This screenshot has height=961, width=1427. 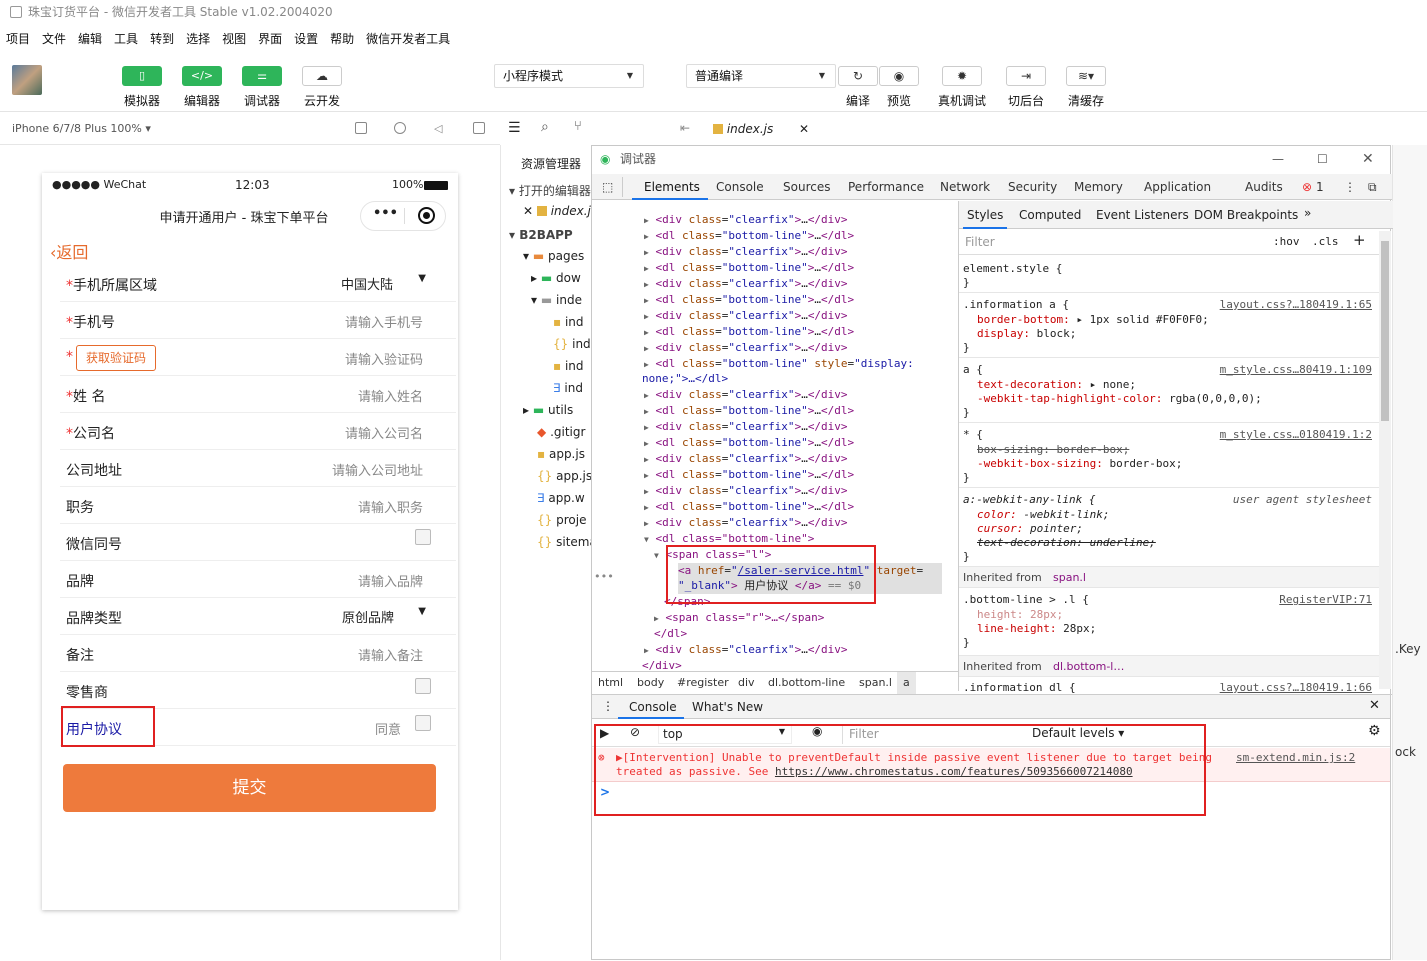 What do you see at coordinates (198, 39) in the screenshot?
I see `menu-select: 选择` at bounding box center [198, 39].